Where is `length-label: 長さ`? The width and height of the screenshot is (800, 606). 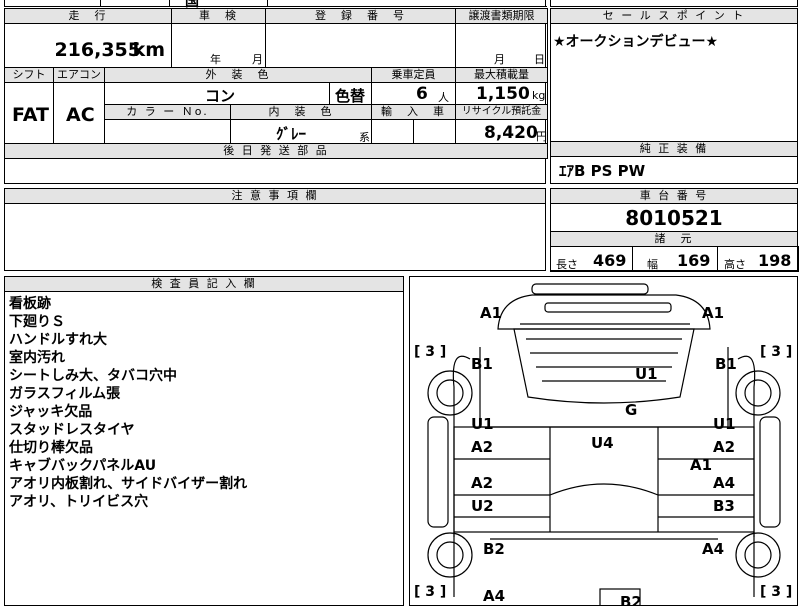 length-label: 長さ is located at coordinates (567, 264).